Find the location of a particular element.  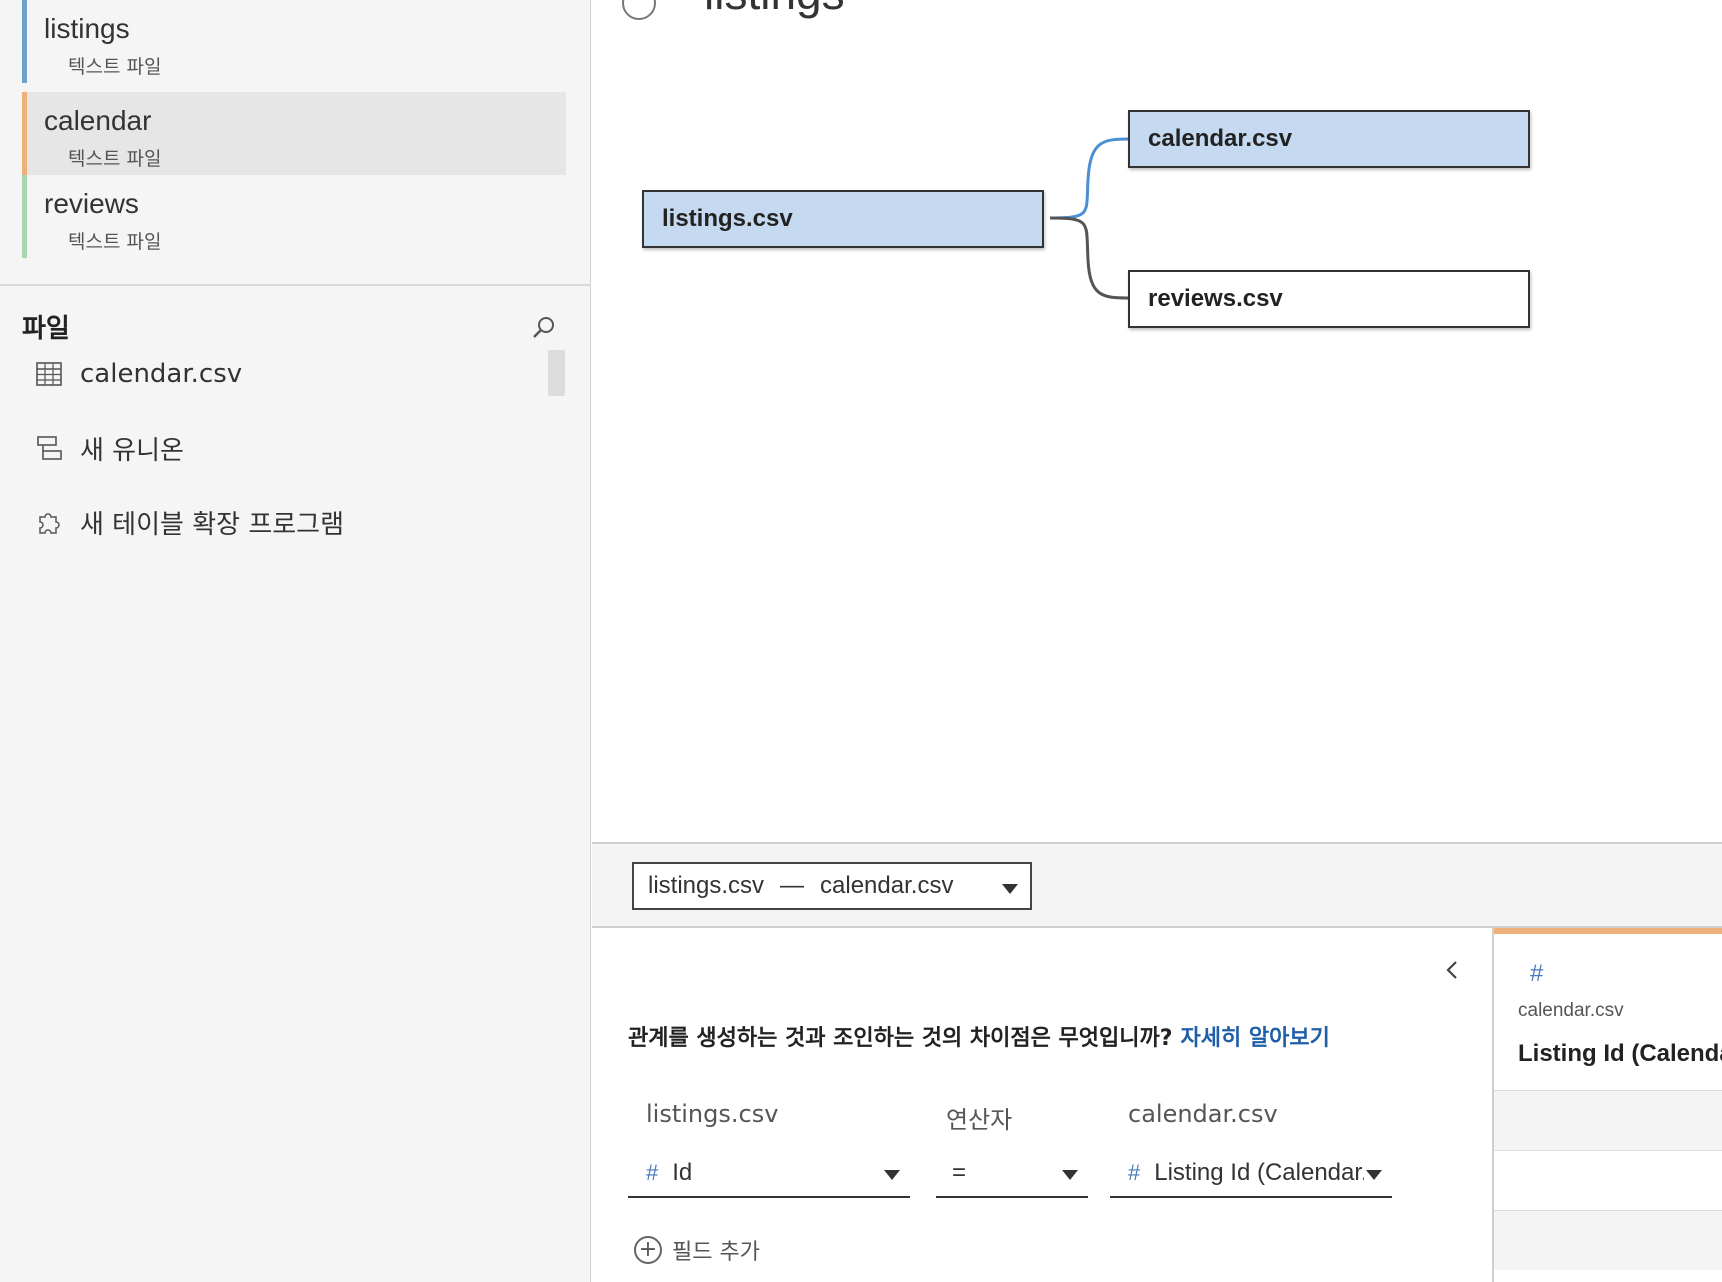

left-table-header: listings.csv is located at coordinates (712, 1114).